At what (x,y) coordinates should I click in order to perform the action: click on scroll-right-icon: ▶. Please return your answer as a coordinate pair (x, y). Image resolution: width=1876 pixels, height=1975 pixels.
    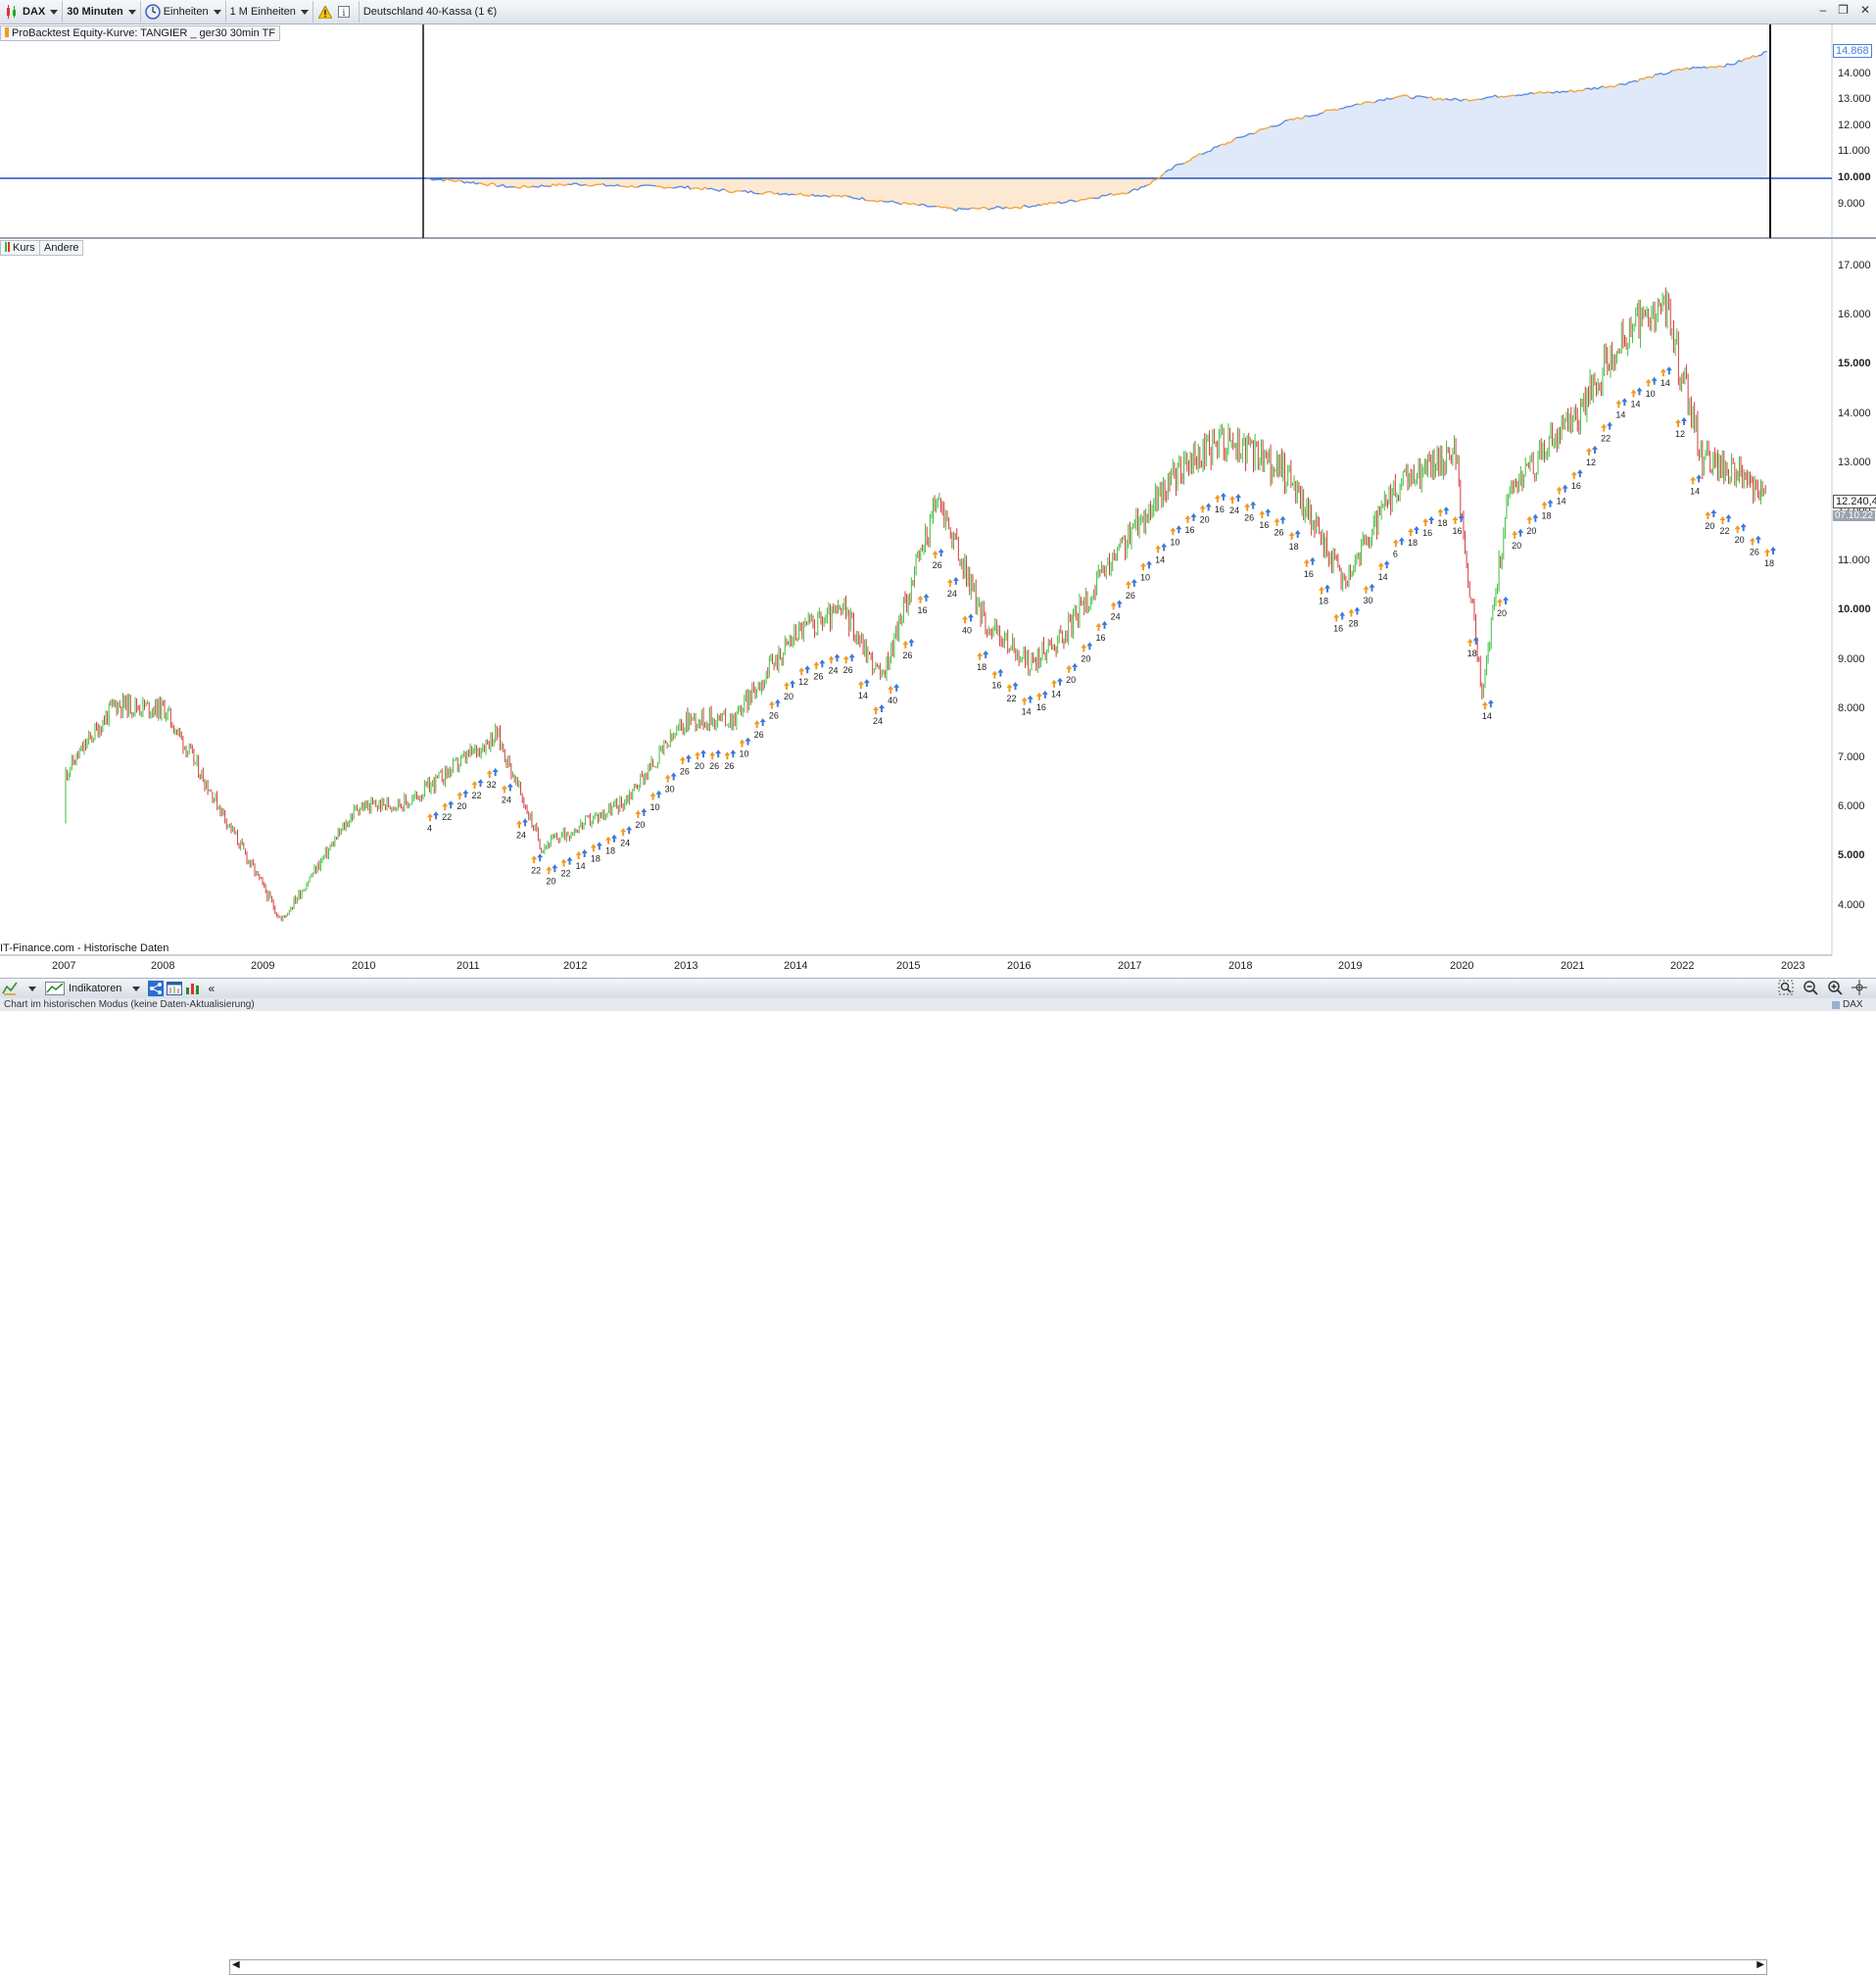
    Looking at the image, I should click on (1760, 1965).